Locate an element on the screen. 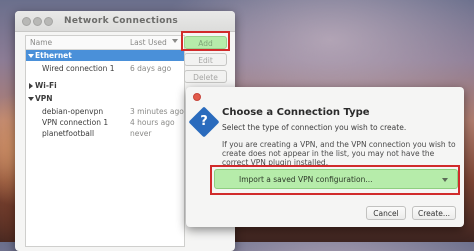  nm-titlebar: Network Connections is located at coordinates (125, 21).